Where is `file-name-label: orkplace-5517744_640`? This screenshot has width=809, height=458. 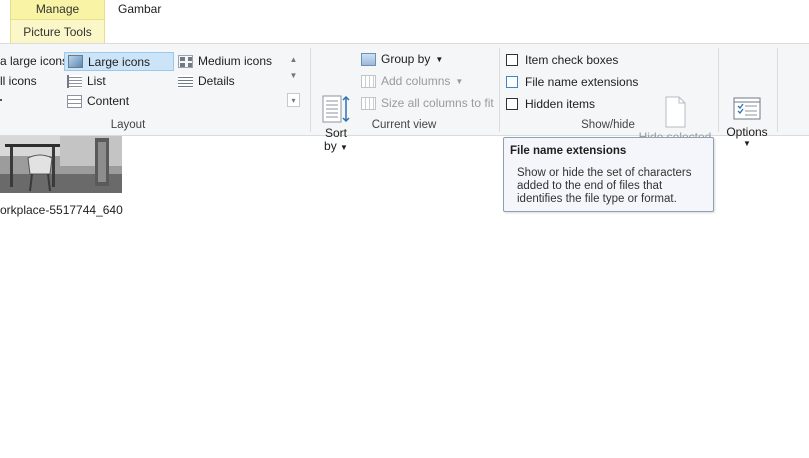
file-name-label: orkplace-5517744_640 is located at coordinates (61, 210).